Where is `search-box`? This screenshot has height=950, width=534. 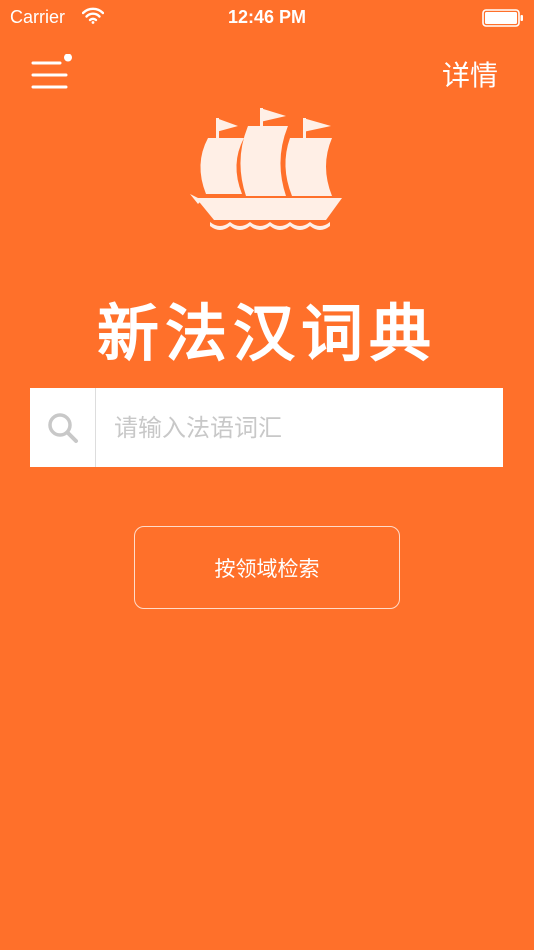 search-box is located at coordinates (266, 427).